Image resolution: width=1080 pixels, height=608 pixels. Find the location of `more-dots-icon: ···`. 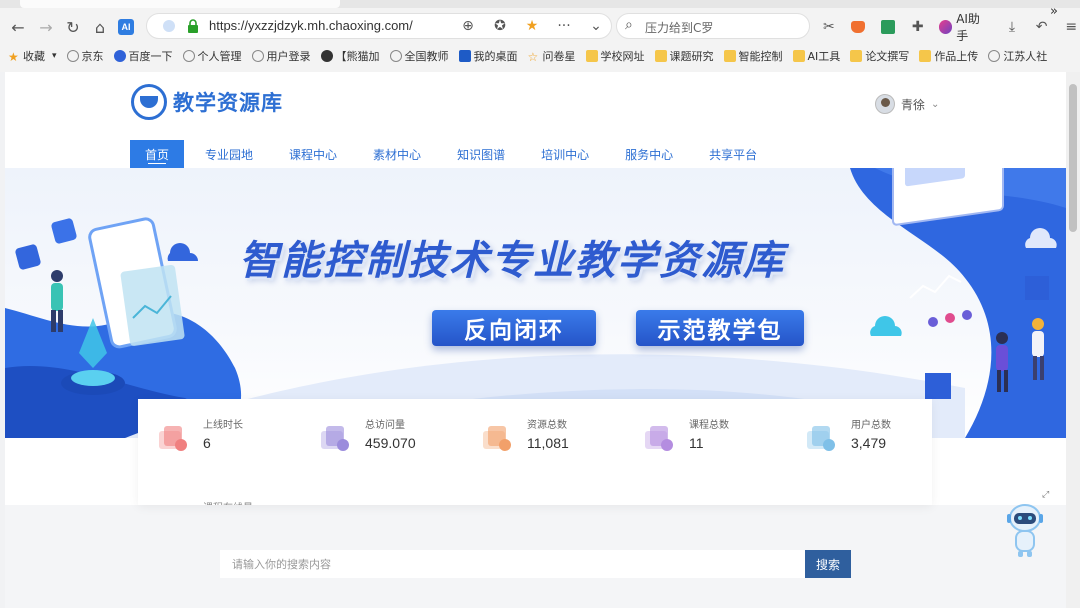

more-dots-icon: ··· is located at coordinates (564, 26).